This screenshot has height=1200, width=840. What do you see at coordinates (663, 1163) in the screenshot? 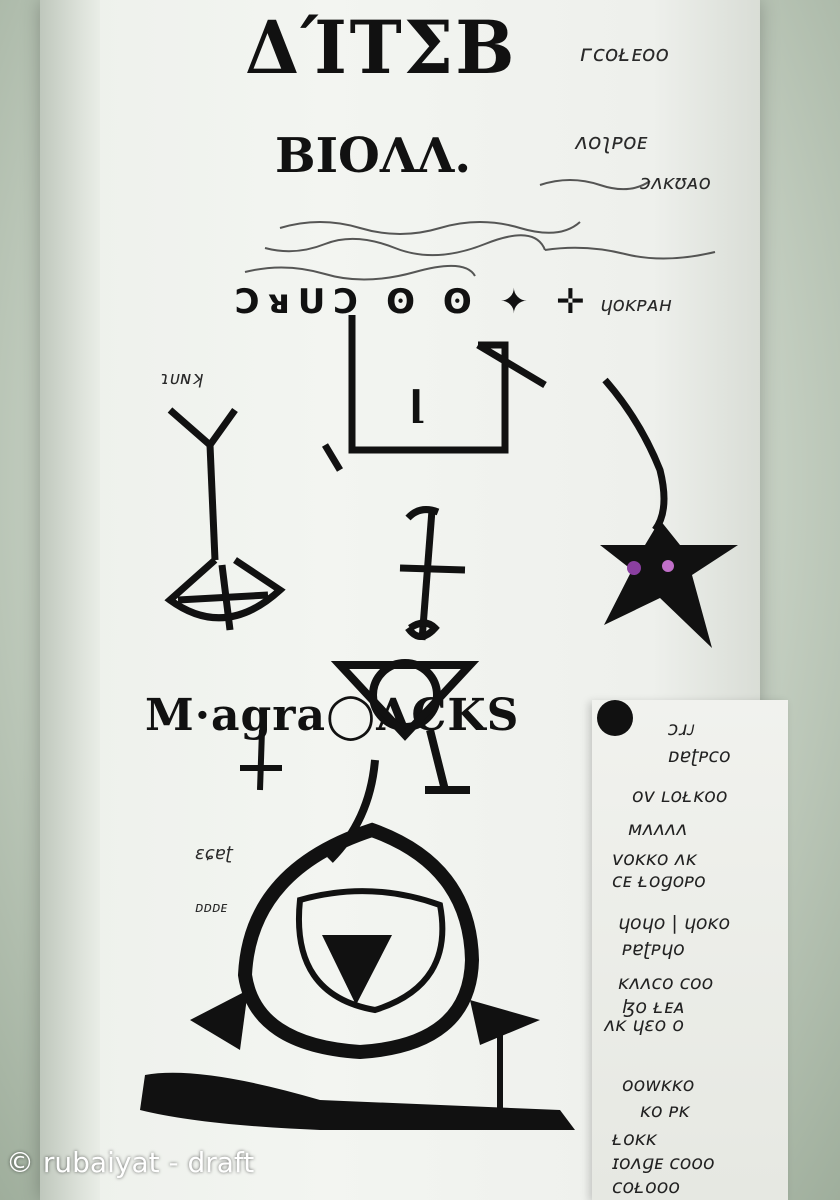
I see `note-line: ɪᴏᴧɡᴇ ᴄᴏᴏᴏ` at bounding box center [663, 1163].